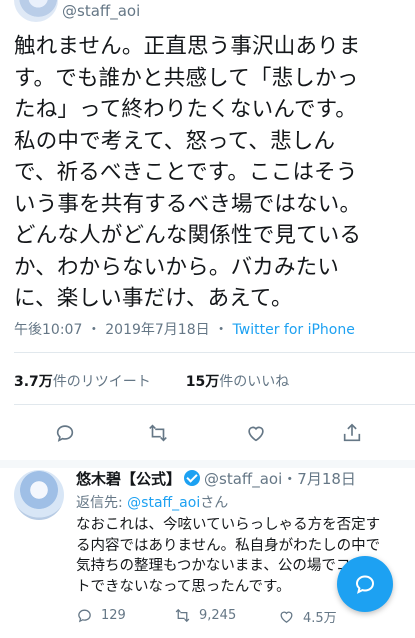  I want to click on reply-header: 悠木碧【公式】 @staff_aoi・7月18日, so click(216, 478).